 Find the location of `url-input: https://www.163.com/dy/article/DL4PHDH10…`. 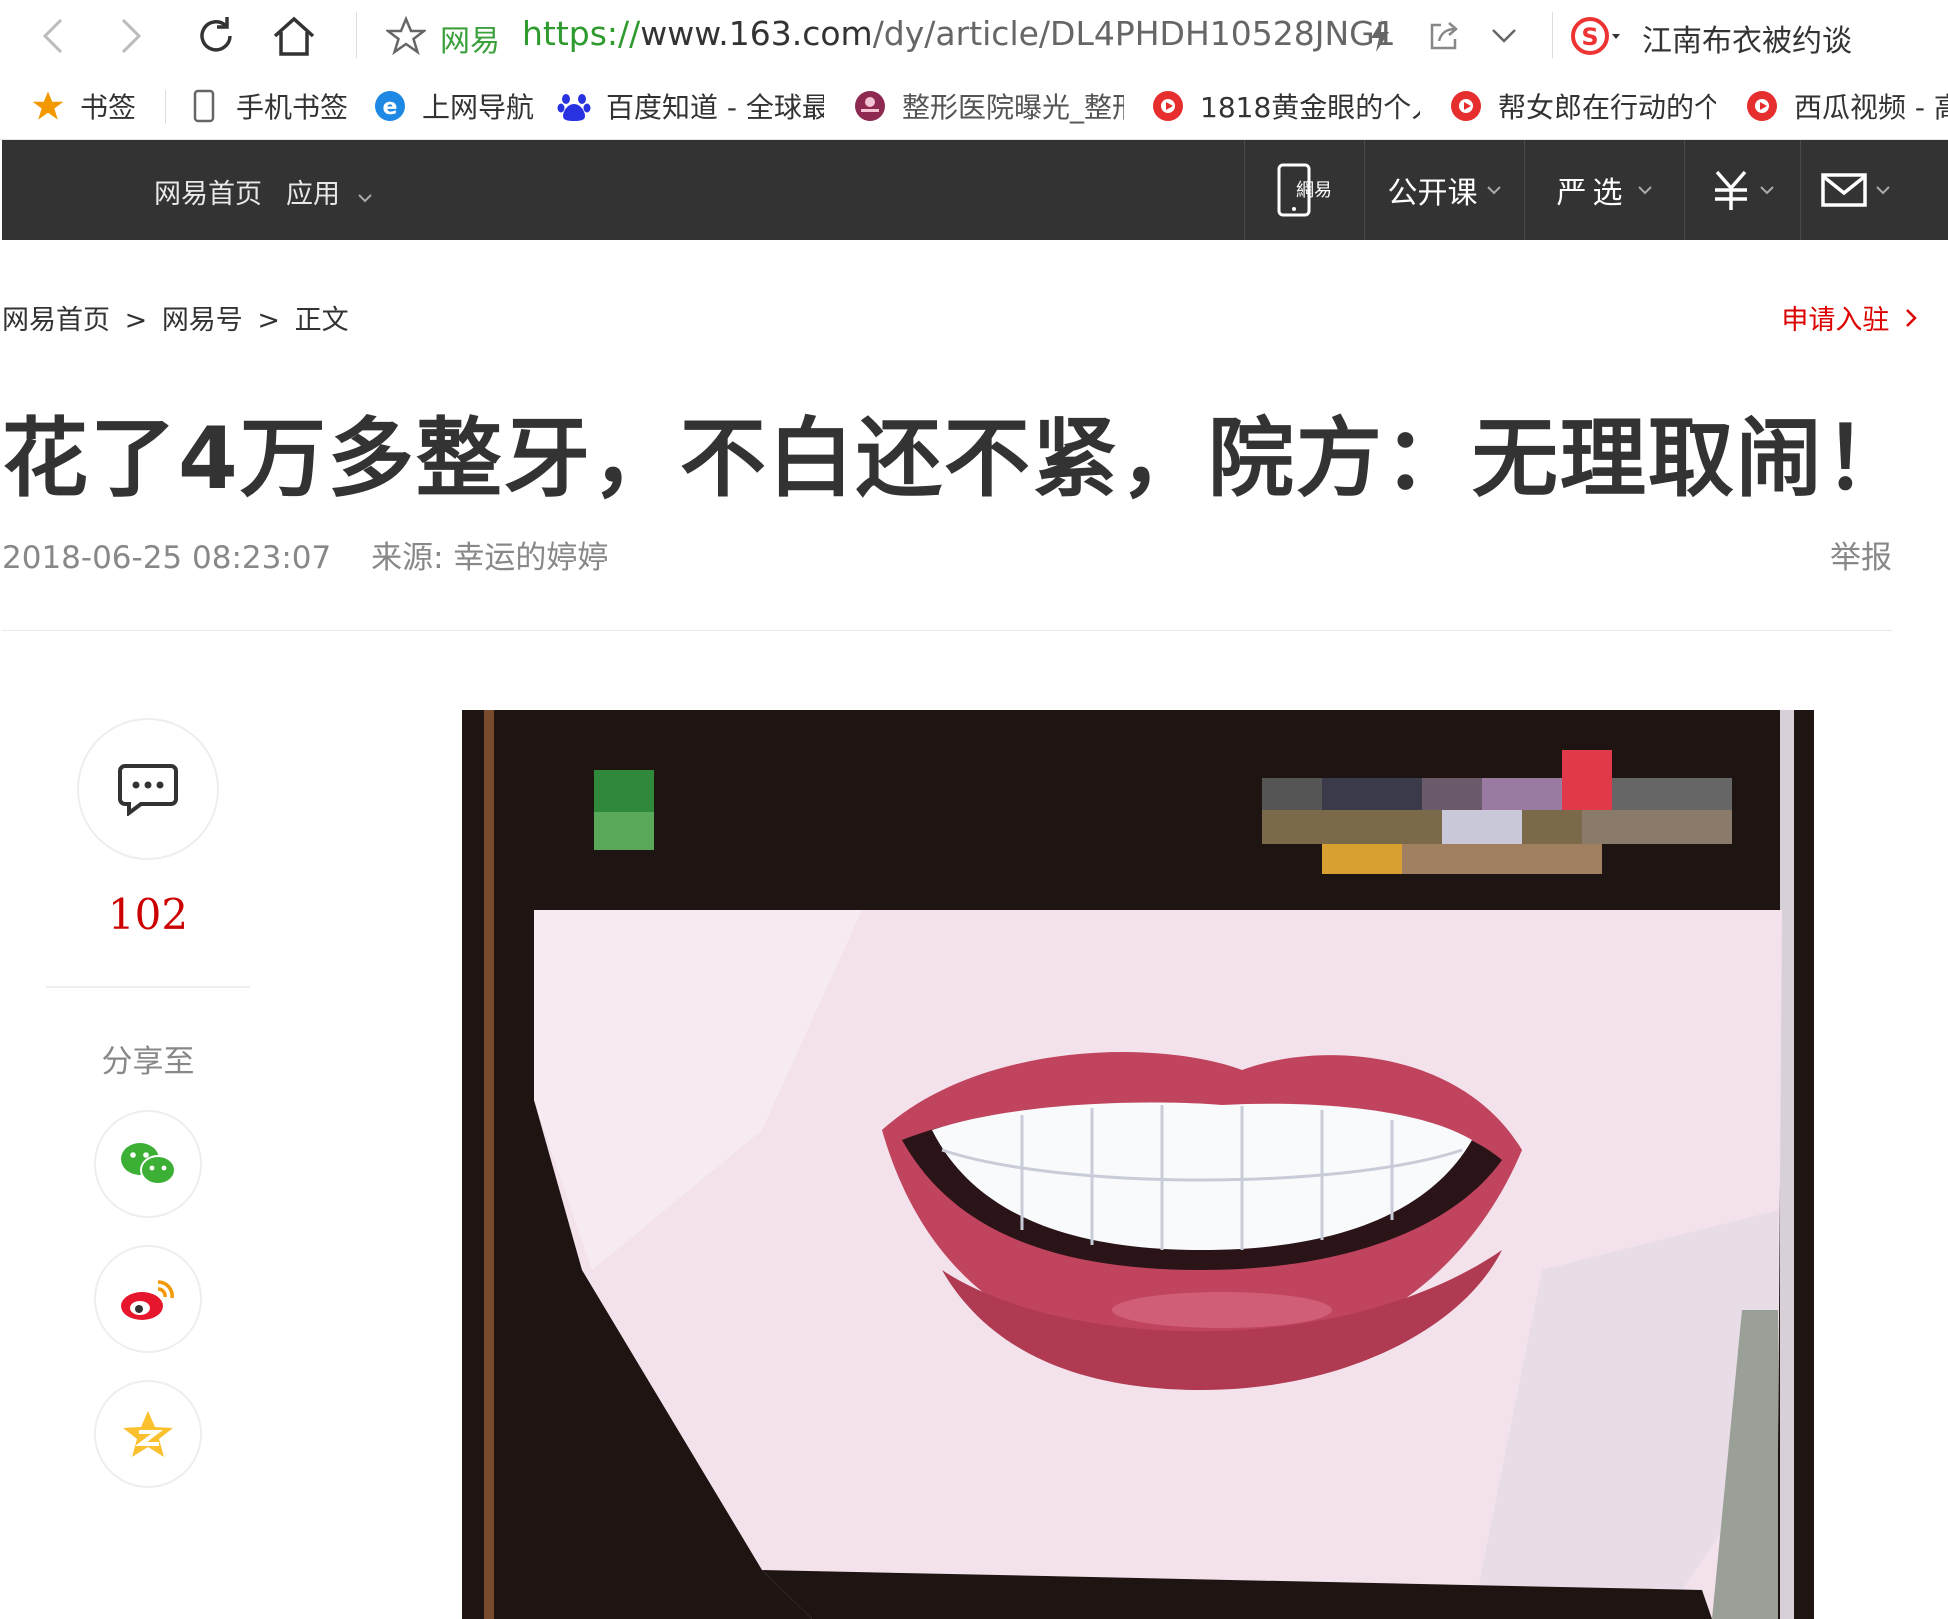

url-input: https://www.163.com/dy/article/DL4PHDH10… is located at coordinates (959, 33).